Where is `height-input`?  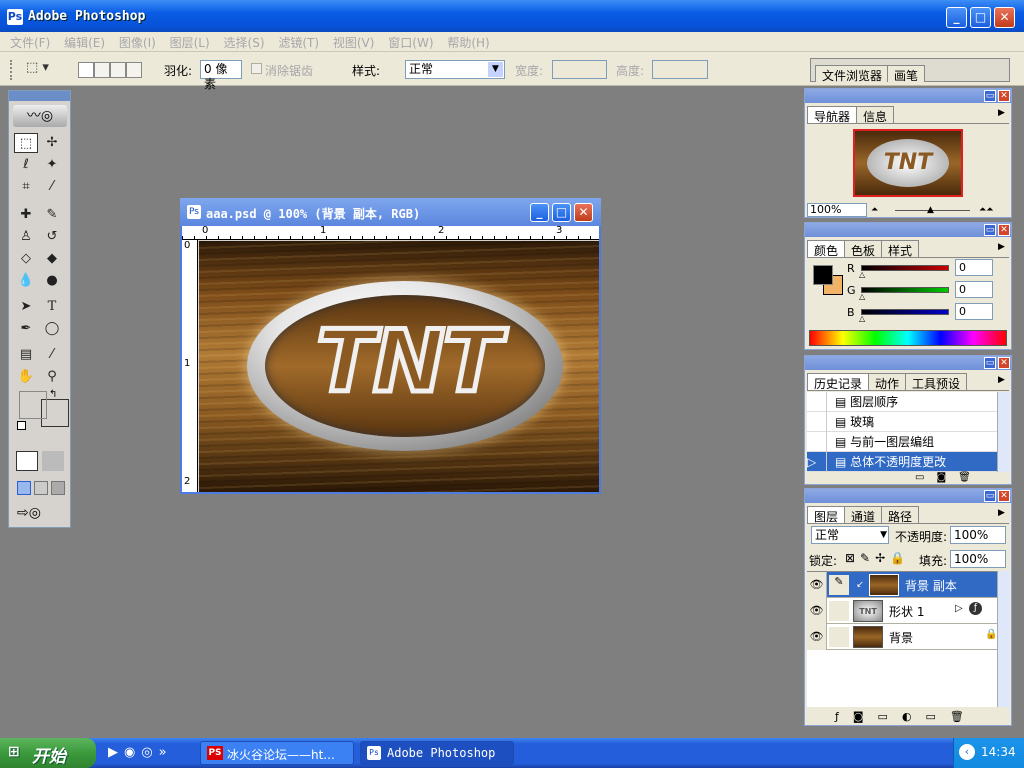 height-input is located at coordinates (680, 69).